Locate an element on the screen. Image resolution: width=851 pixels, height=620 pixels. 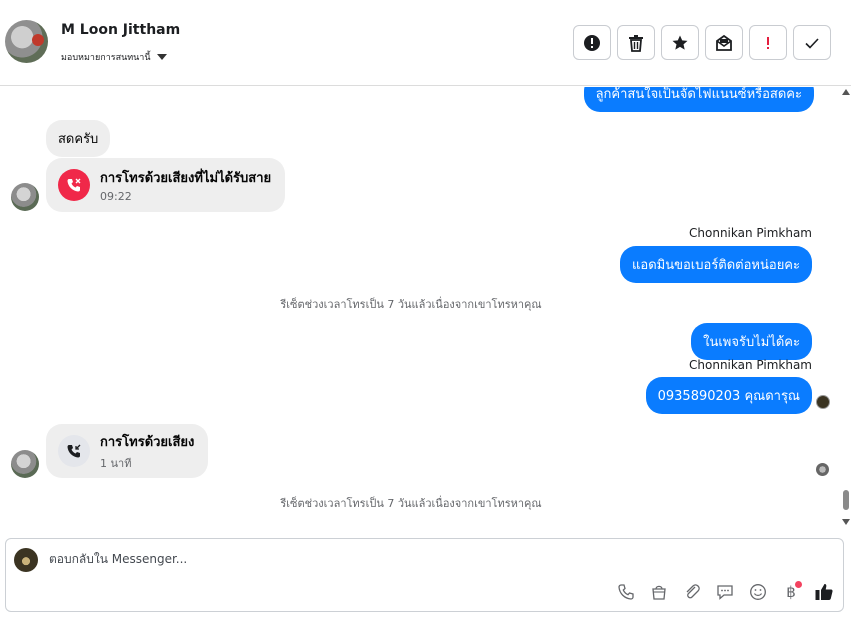
attach-button is located at coordinates (692, 592).